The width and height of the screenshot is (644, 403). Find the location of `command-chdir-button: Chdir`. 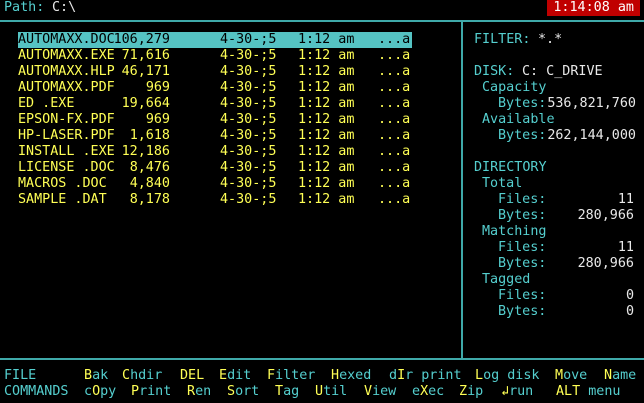

command-chdir-button: Chdir is located at coordinates (142, 376).